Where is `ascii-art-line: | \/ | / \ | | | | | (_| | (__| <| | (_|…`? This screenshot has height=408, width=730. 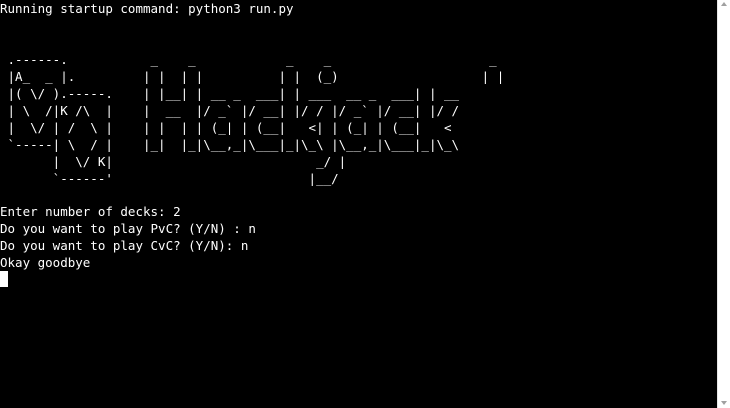
ascii-art-line: | \/ | / \ | | | | | (_| | (__| <| | (_|… is located at coordinates (226, 127).